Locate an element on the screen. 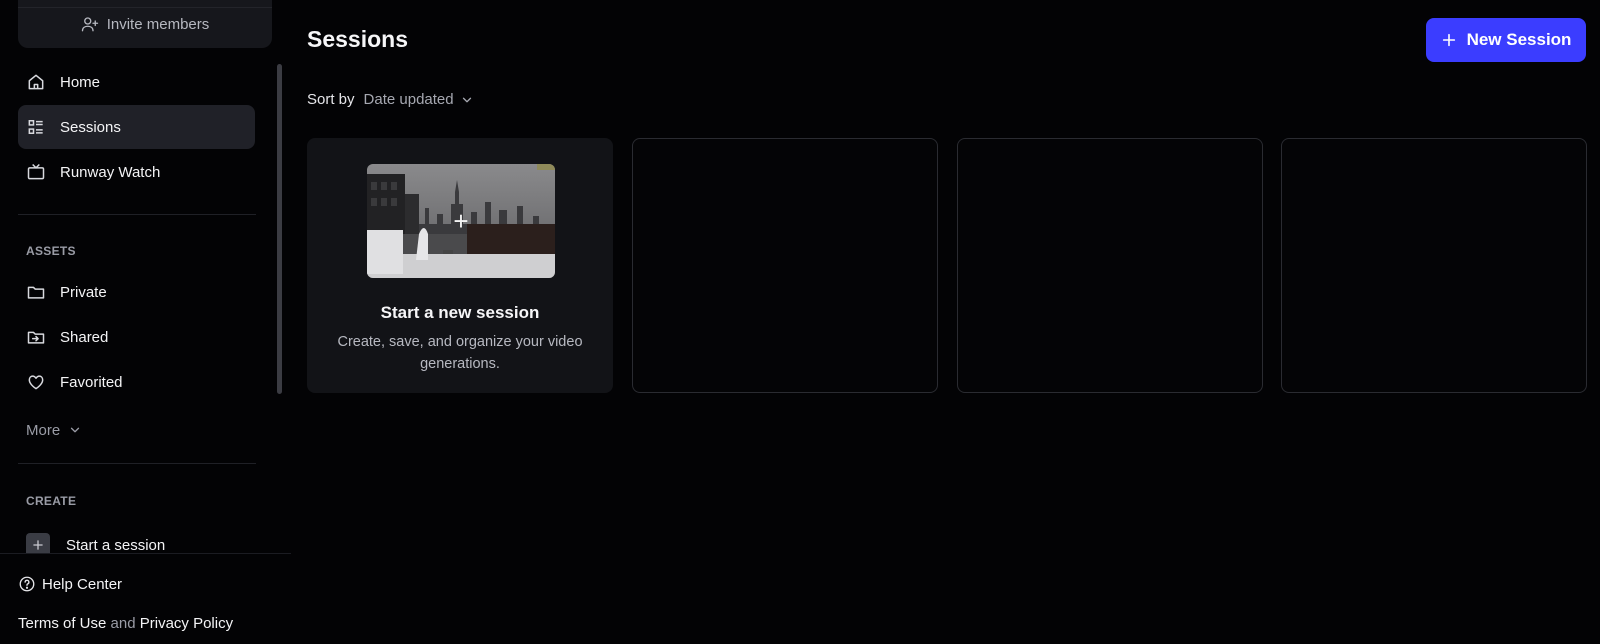 Image resolution: width=1600 pixels, height=644 pixels. privacy-policy-link: Privacy Policy is located at coordinates (186, 623).